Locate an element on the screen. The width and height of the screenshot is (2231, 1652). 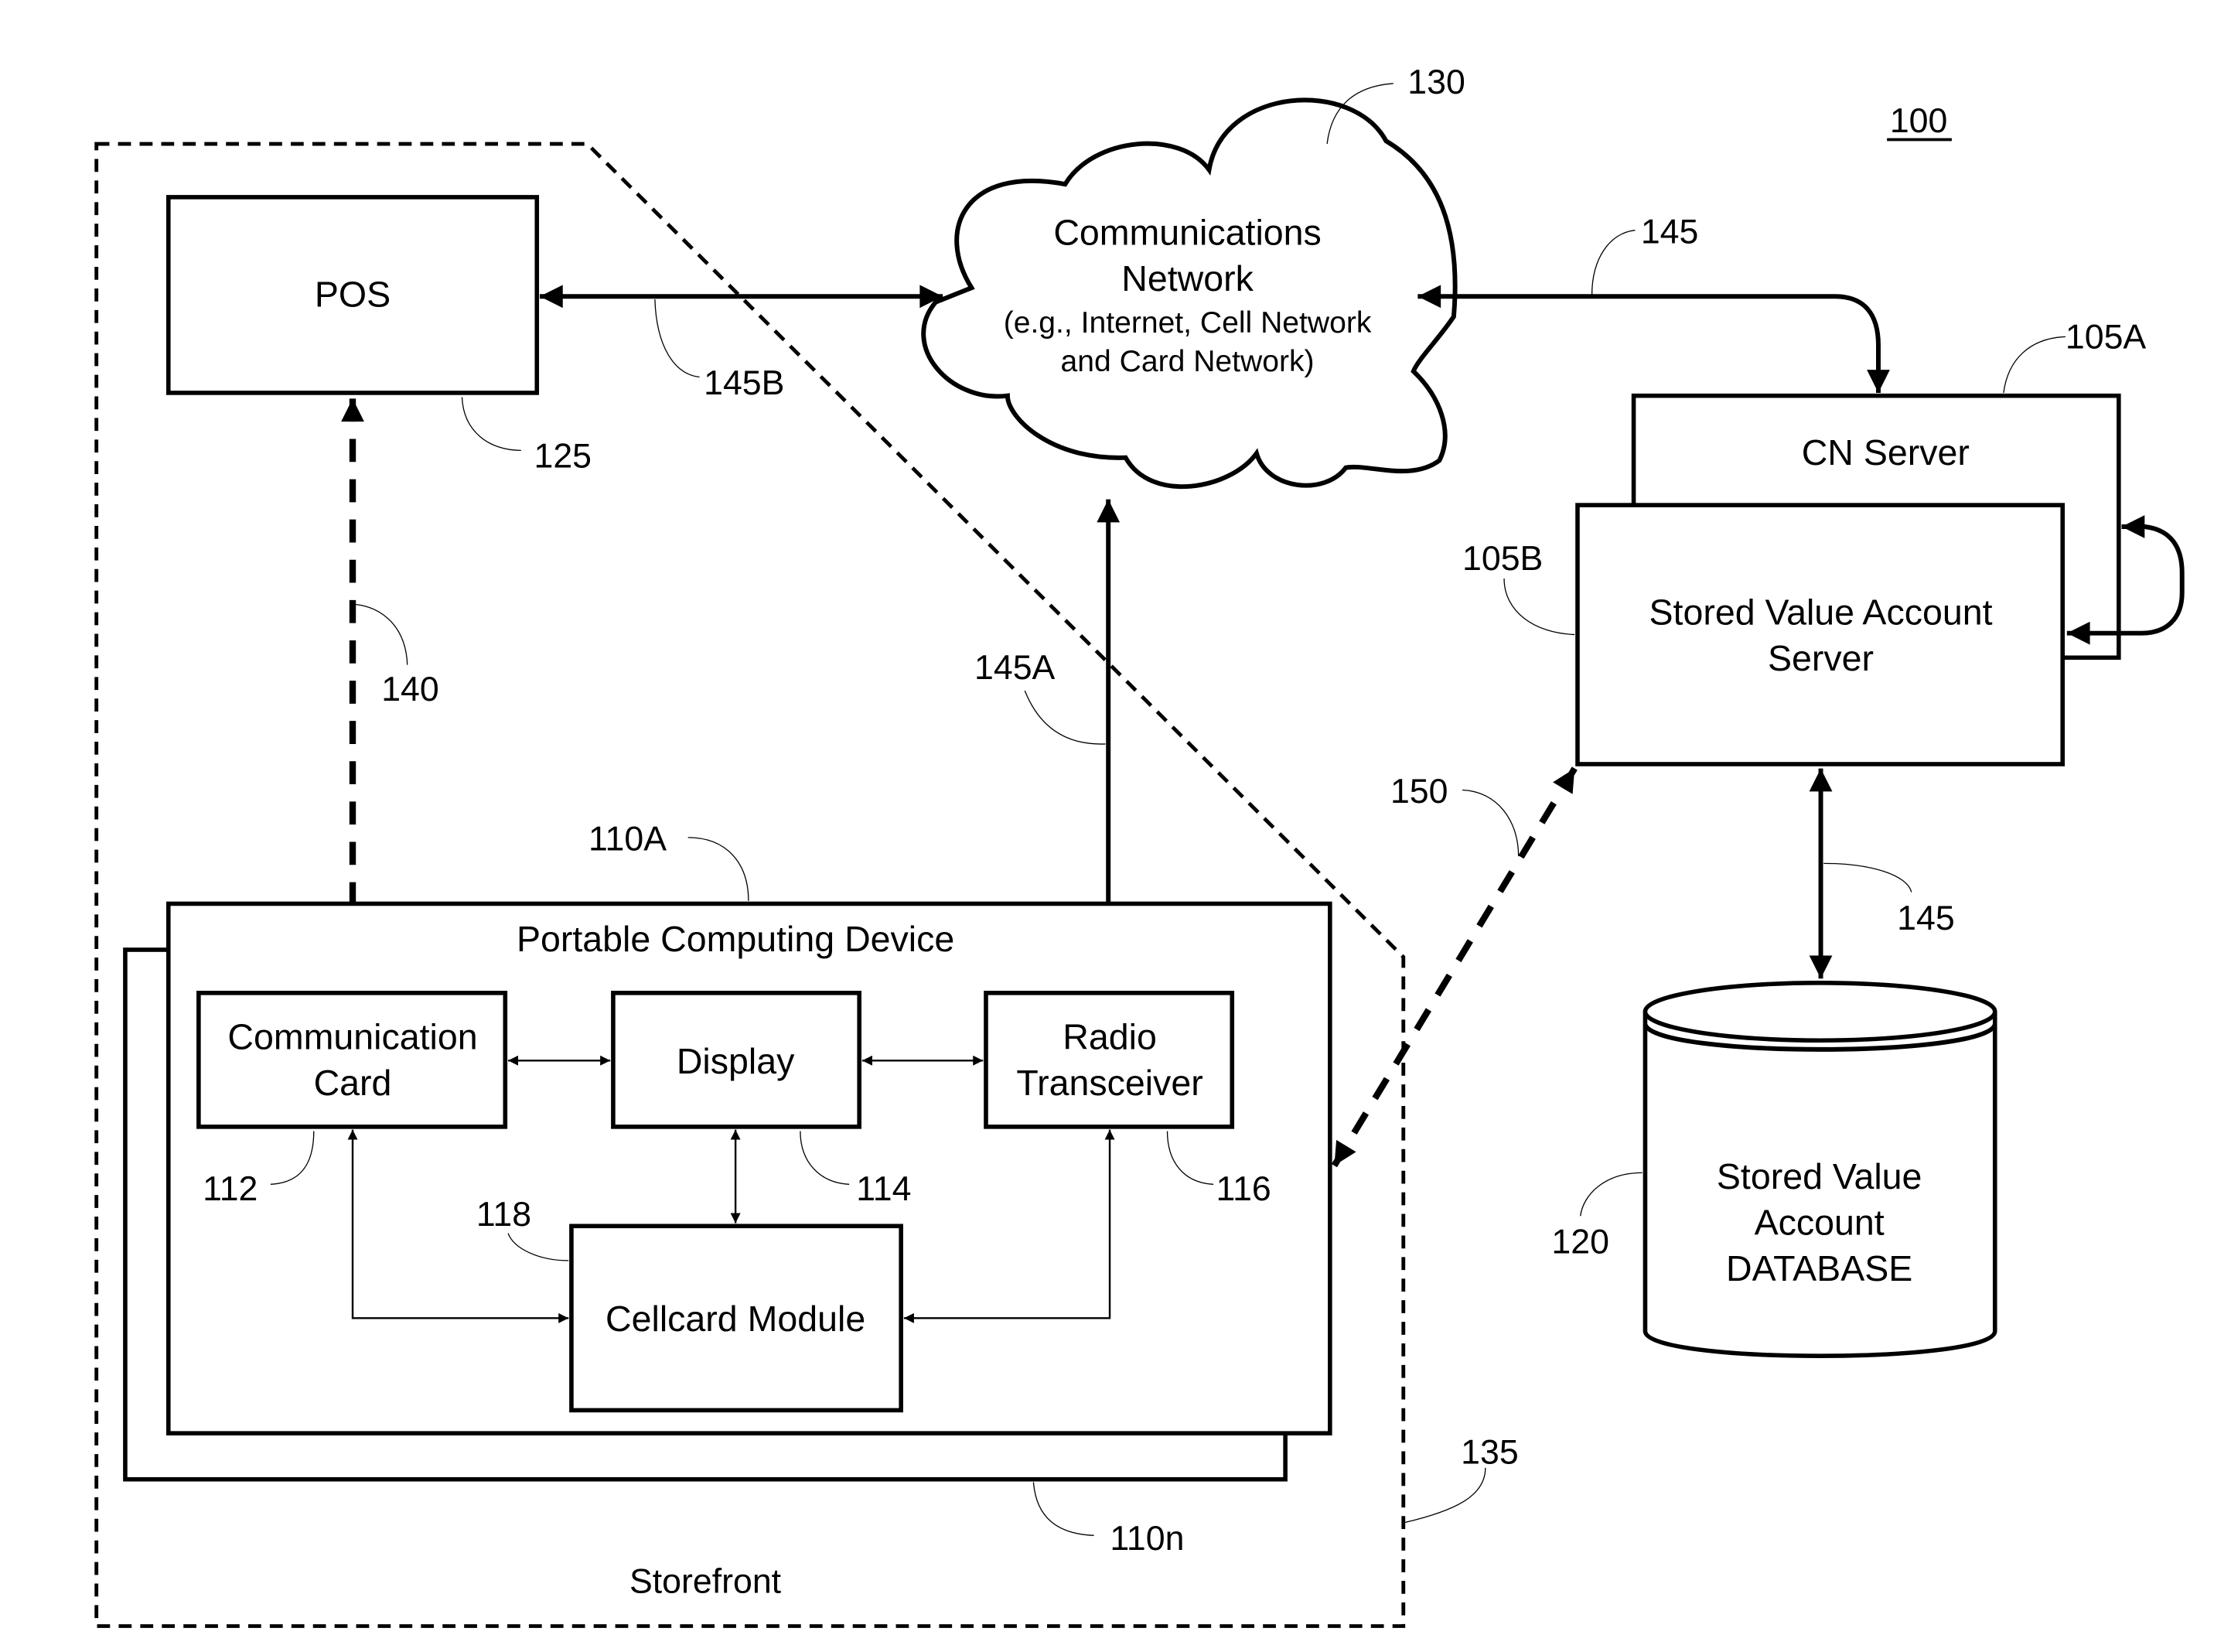
sva-server-label-line1: Stored Value Account is located at coordinates (1821, 612).